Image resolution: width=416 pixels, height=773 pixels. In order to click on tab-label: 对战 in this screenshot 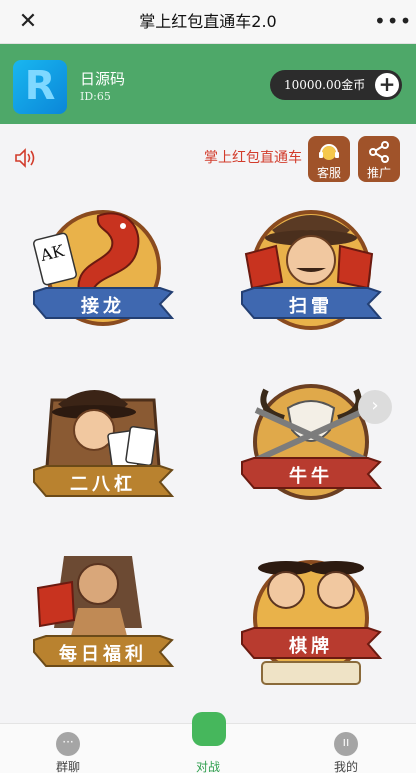, I will do `click(207, 766)`.